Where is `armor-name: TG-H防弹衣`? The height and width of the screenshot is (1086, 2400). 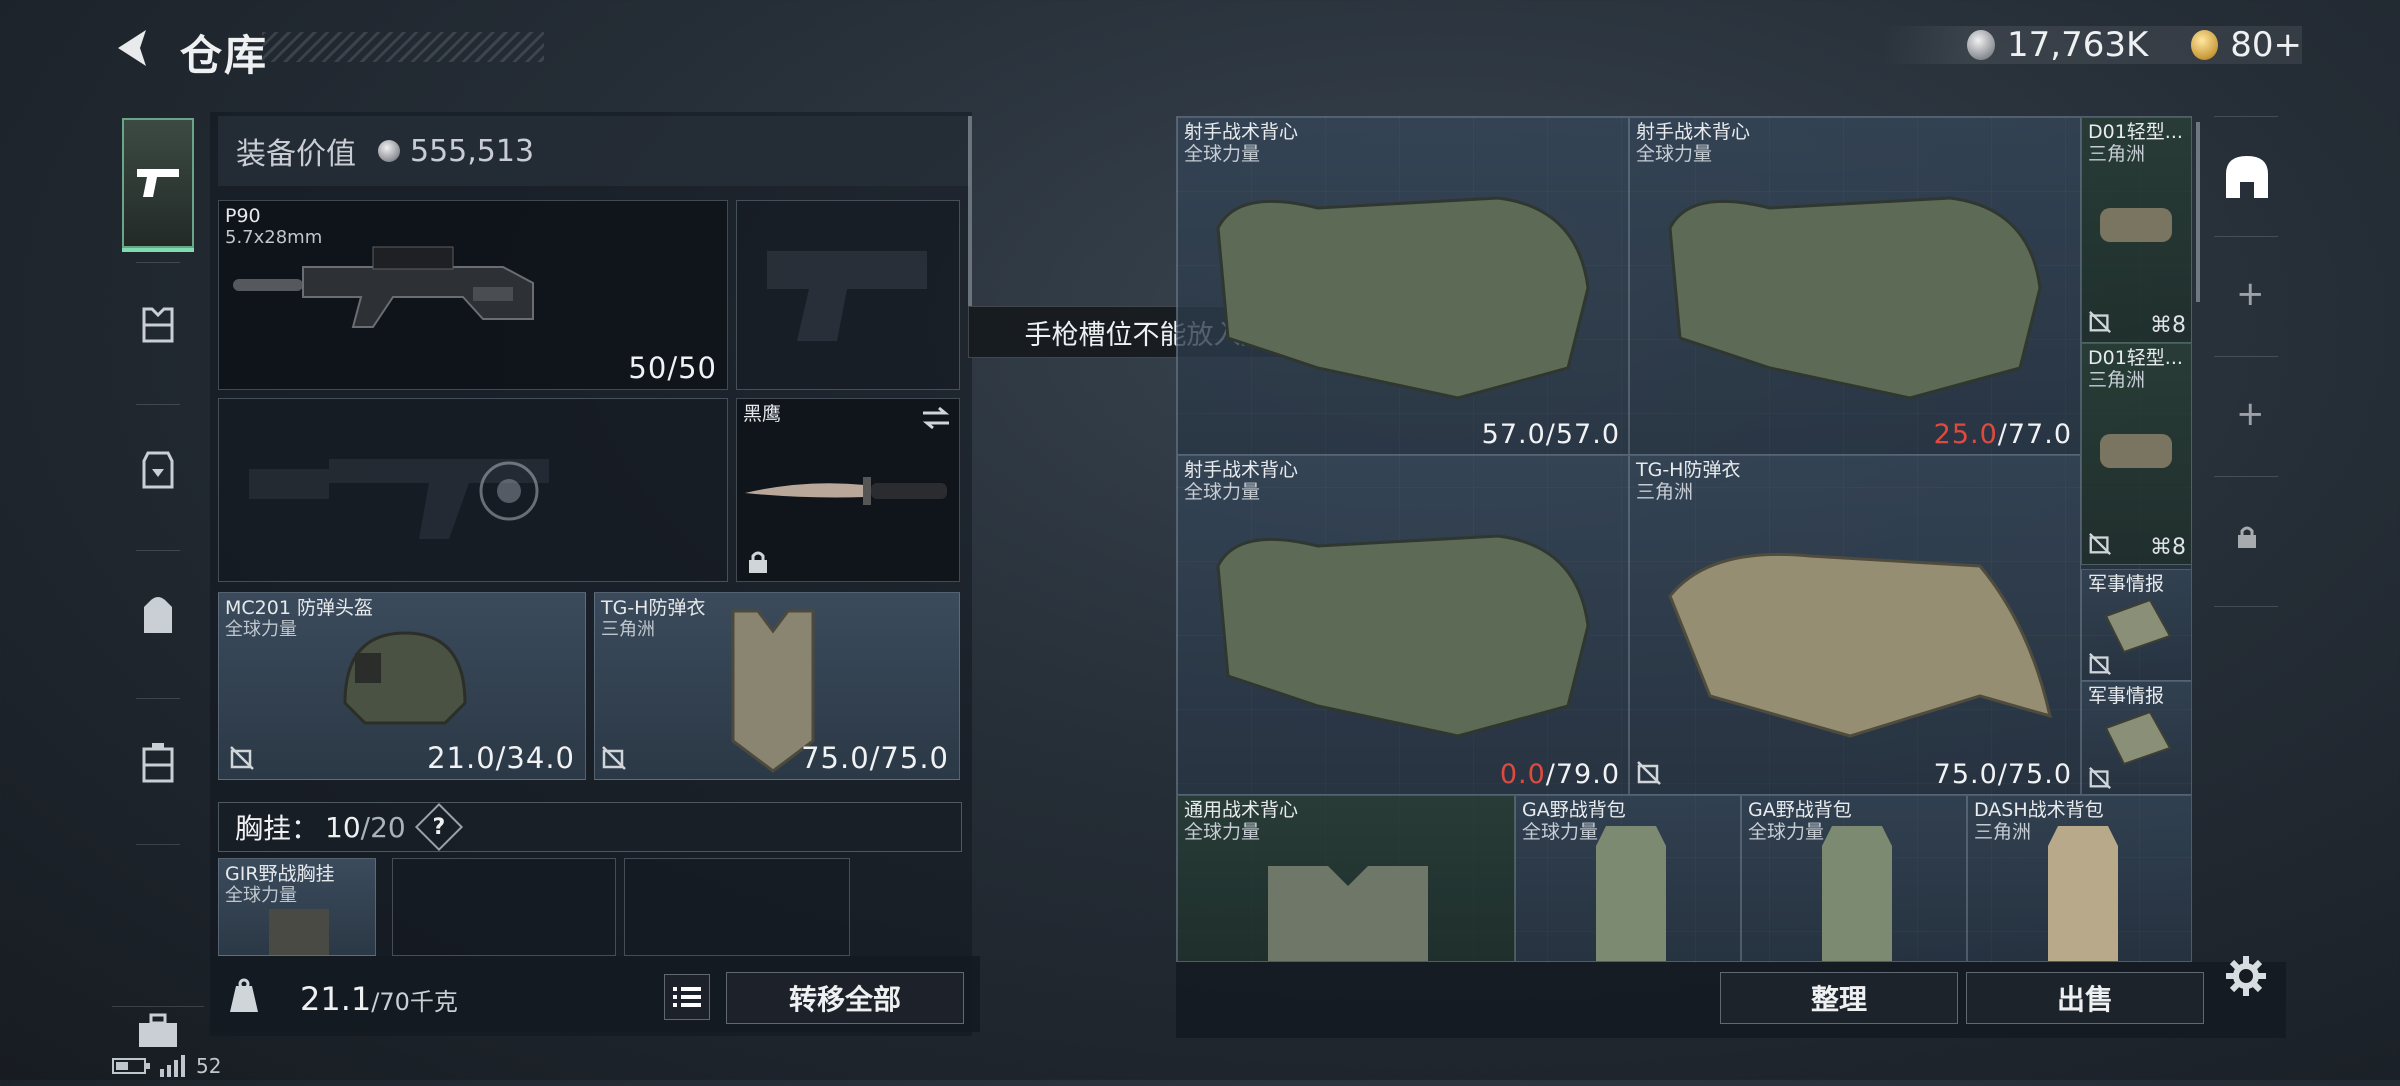
armor-name: TG-H防弹衣 is located at coordinates (653, 608).